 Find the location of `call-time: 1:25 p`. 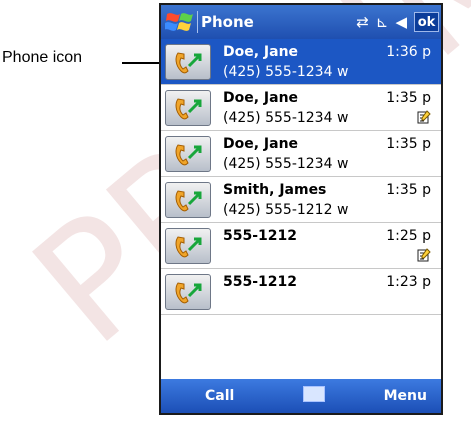

call-time: 1:25 p is located at coordinates (408, 236).